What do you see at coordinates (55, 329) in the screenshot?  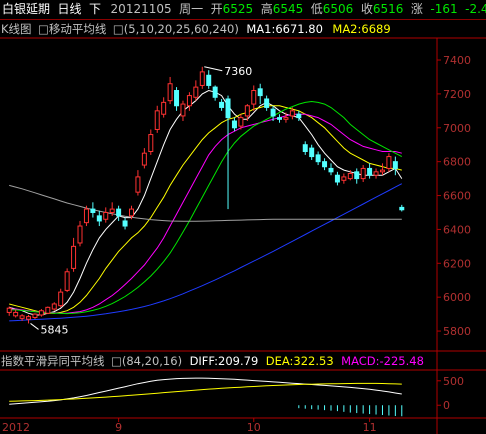 I see `price-annotation: 5845` at bounding box center [55, 329].